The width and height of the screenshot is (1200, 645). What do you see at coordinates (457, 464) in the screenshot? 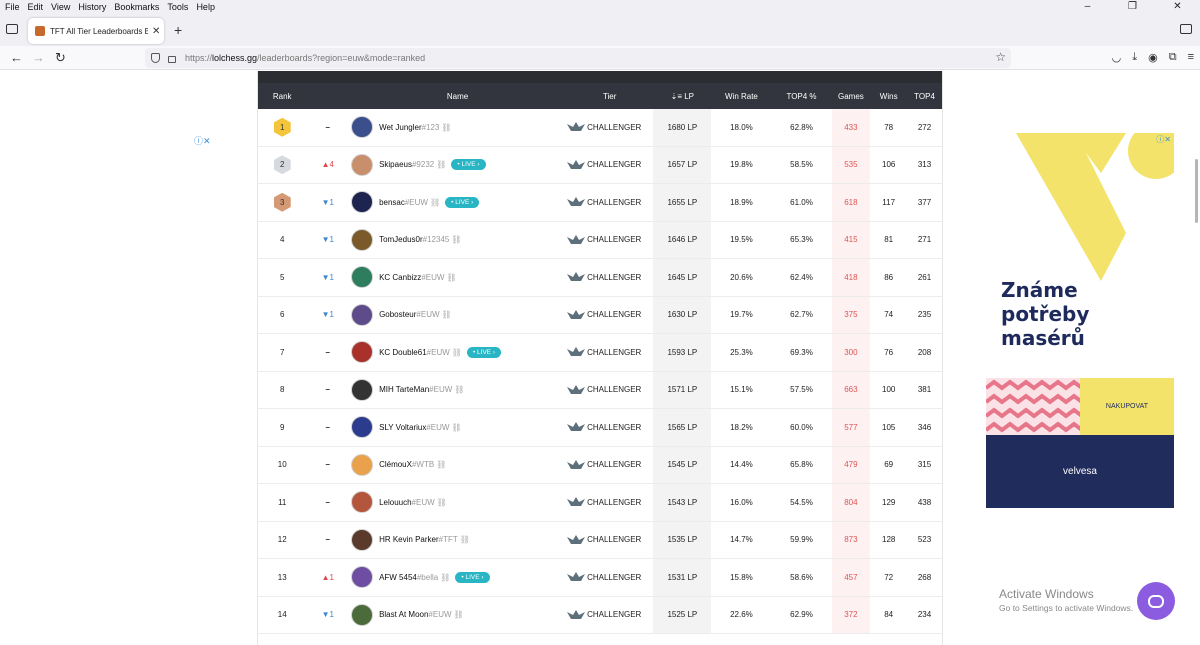
I see `player-cell: ClémouX #WTB ⛓` at bounding box center [457, 464].